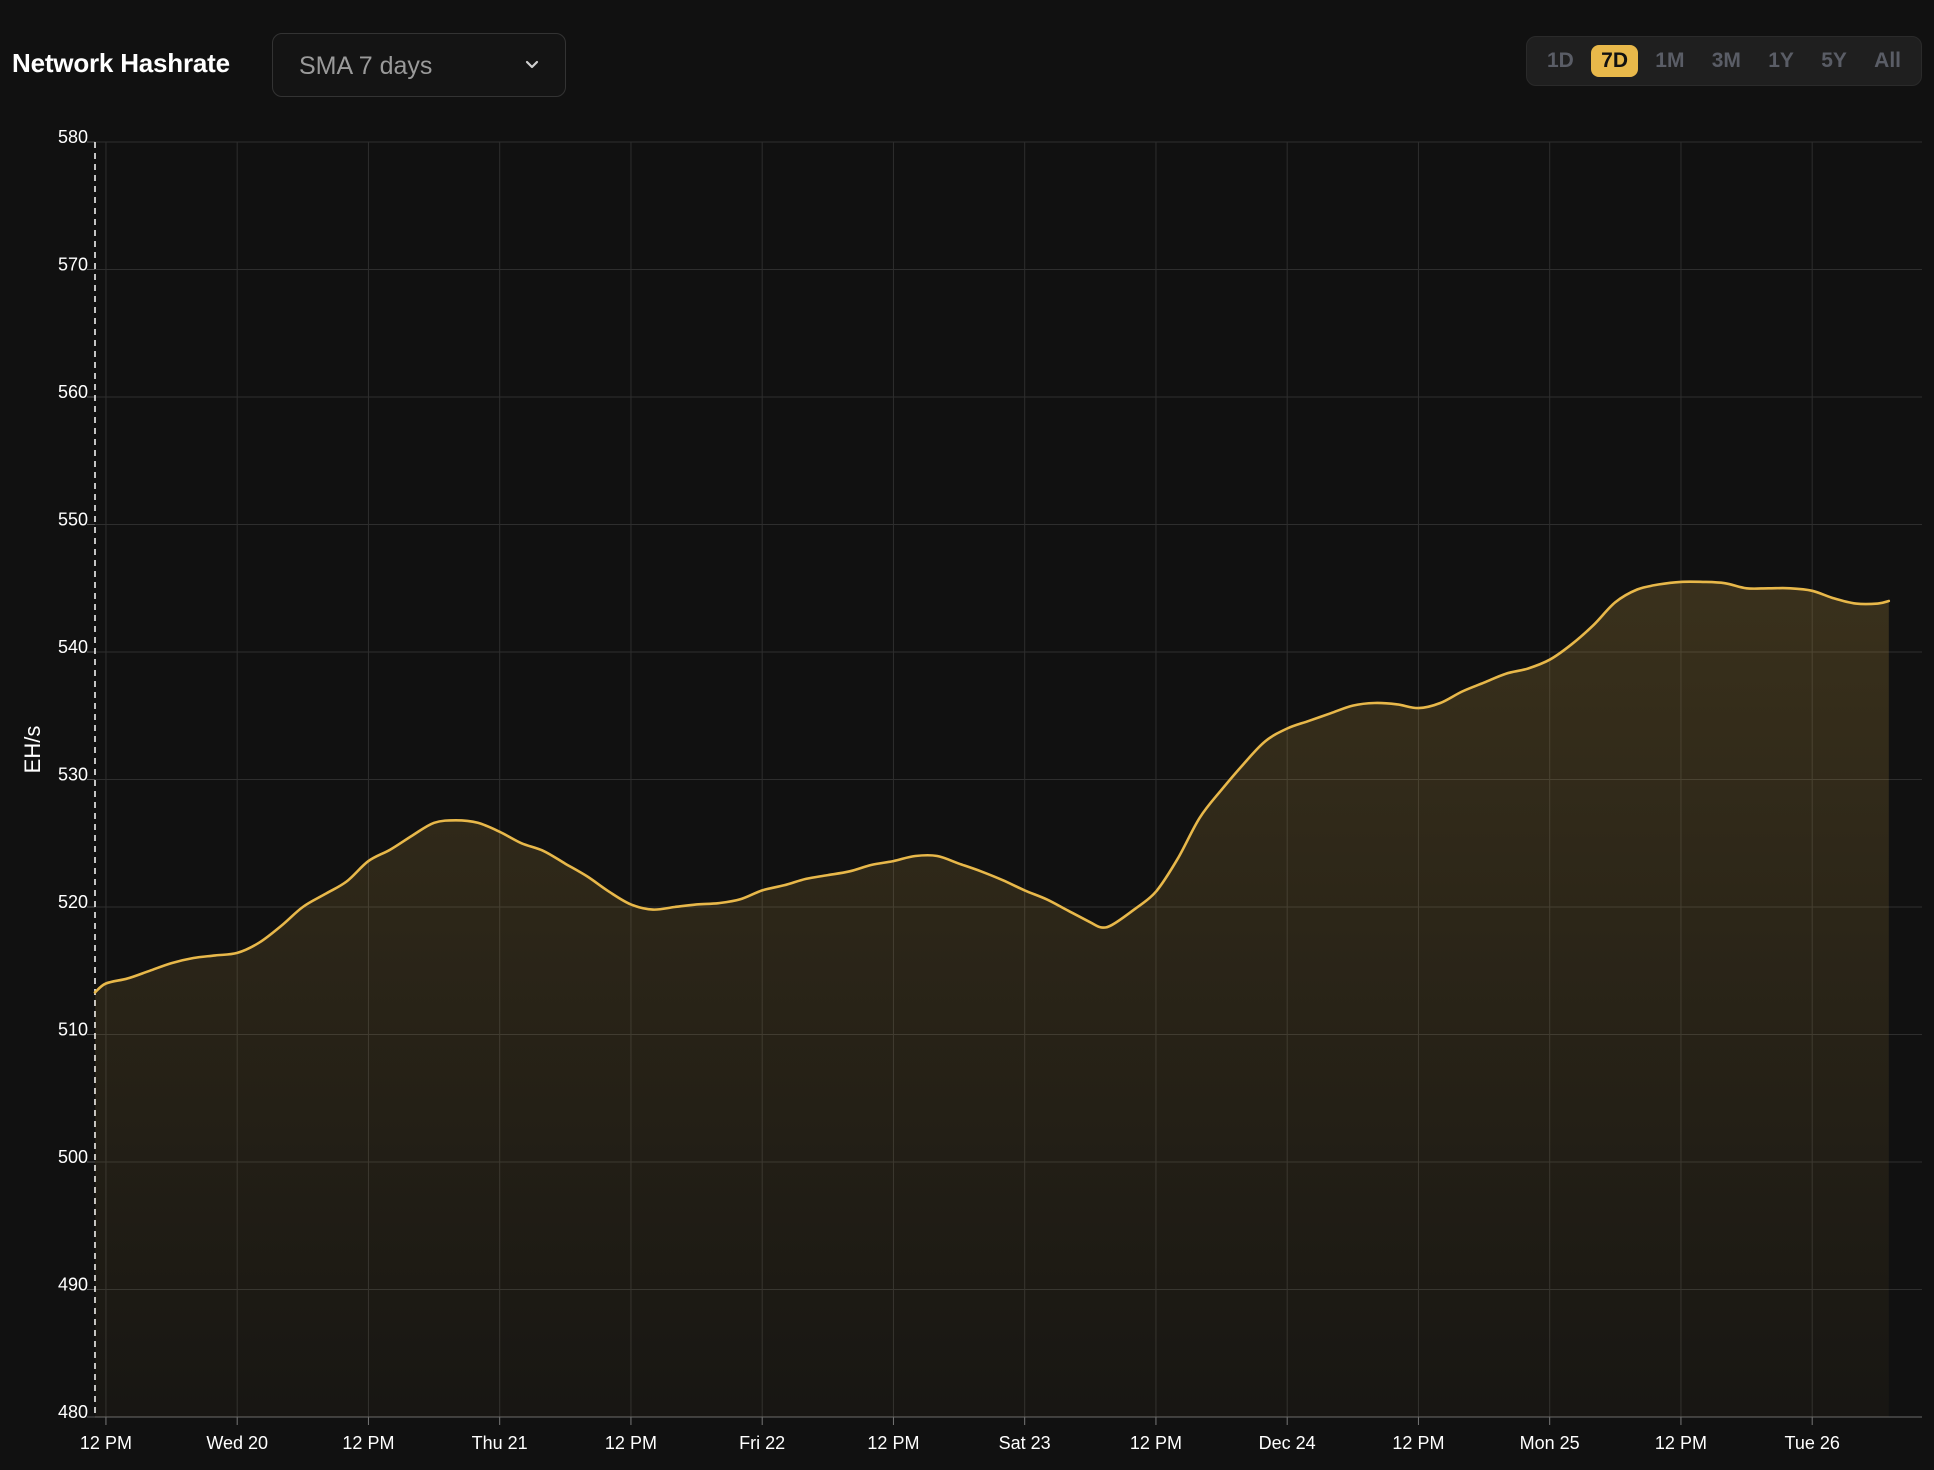 The image size is (1934, 1470). Describe the element at coordinates (73, 1030) in the screenshot. I see `y-tick-label: 510` at that location.